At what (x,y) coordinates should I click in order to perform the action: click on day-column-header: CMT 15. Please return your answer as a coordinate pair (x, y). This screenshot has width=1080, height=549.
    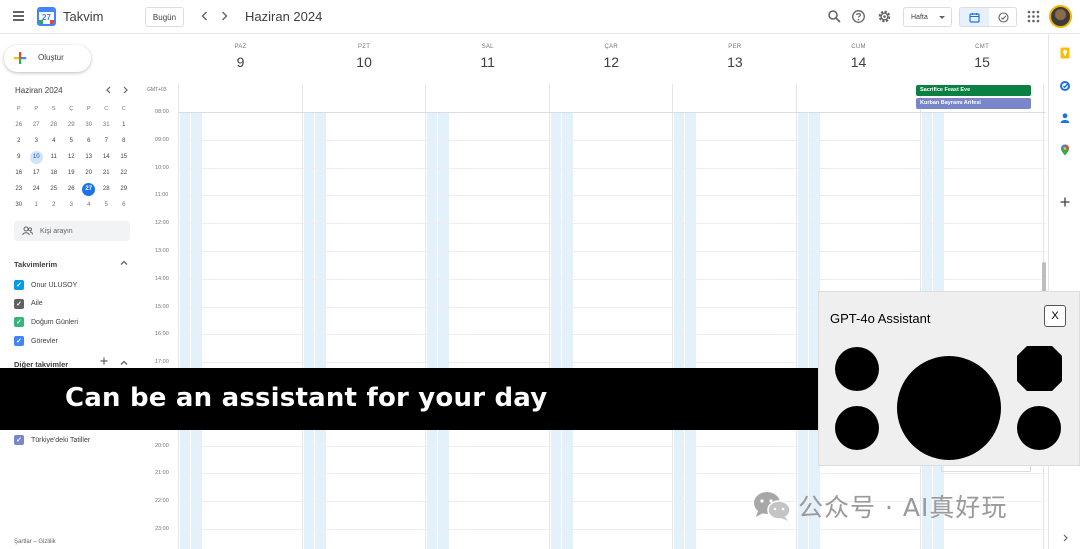
    Looking at the image, I should click on (982, 57).